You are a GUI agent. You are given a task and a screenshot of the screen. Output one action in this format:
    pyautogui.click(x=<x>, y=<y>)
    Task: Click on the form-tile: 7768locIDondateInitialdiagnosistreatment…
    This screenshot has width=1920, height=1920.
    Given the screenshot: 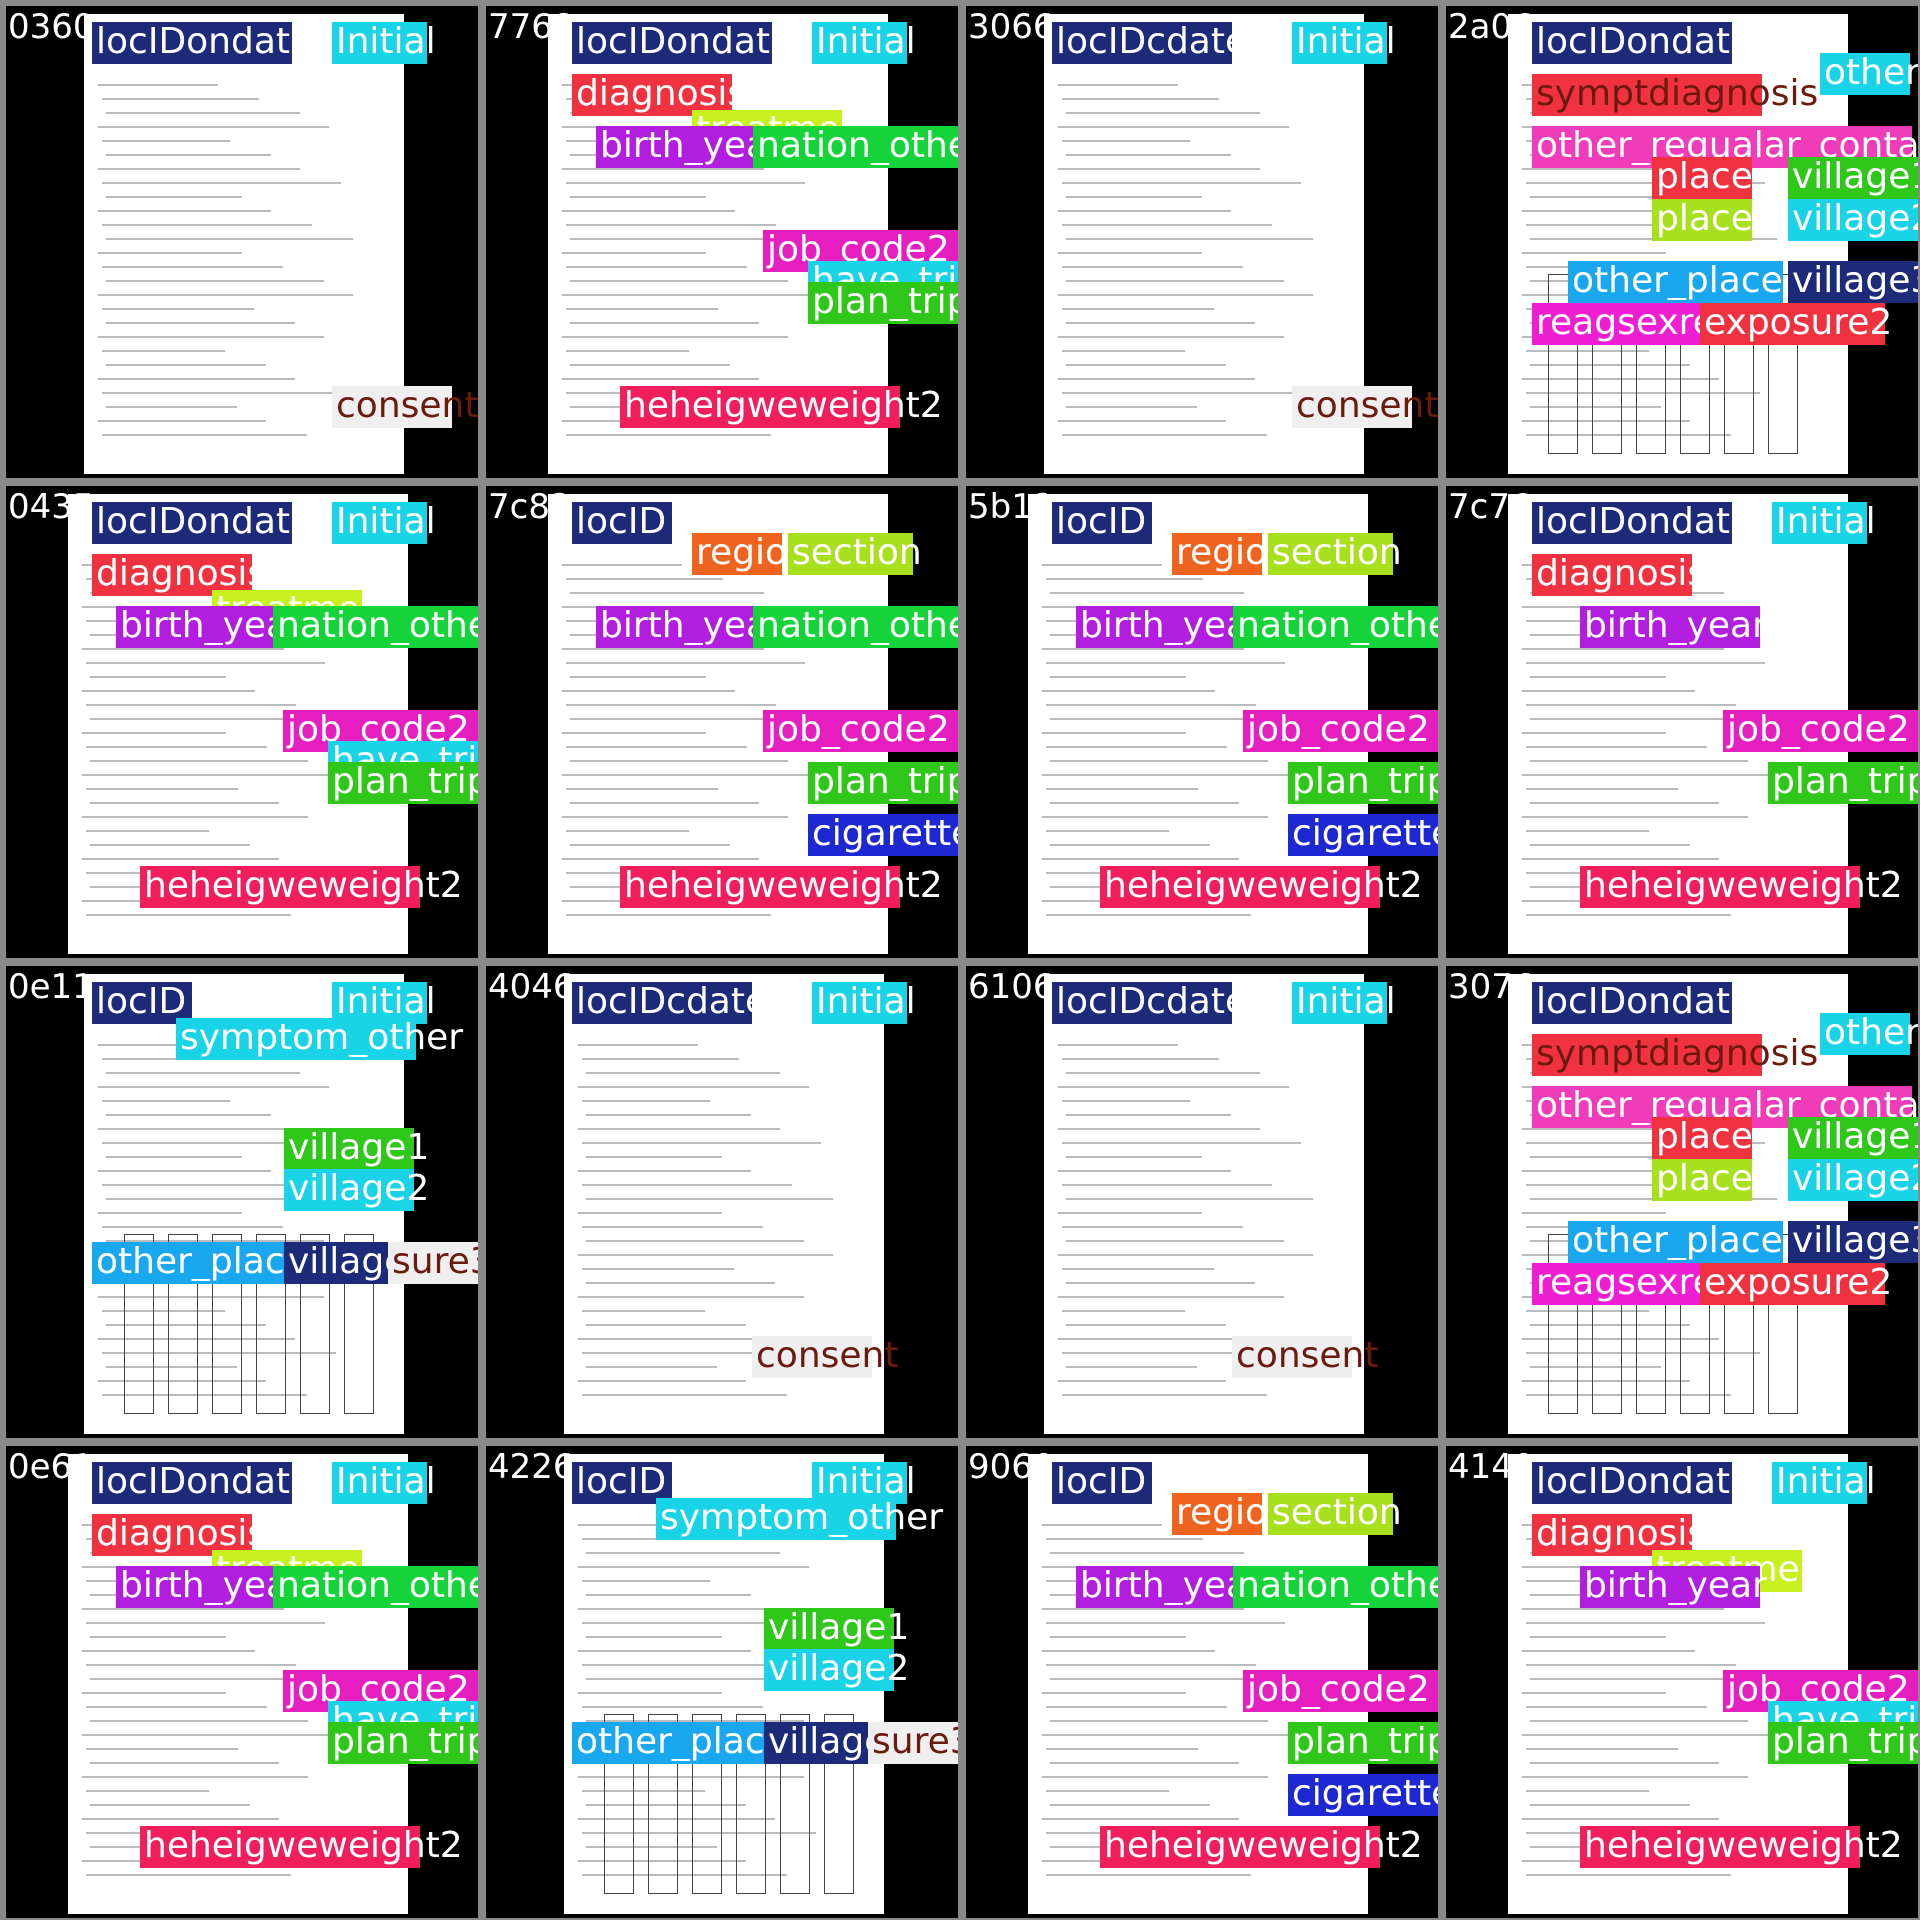 What is the action you would take?
    pyautogui.click(x=722, y=242)
    